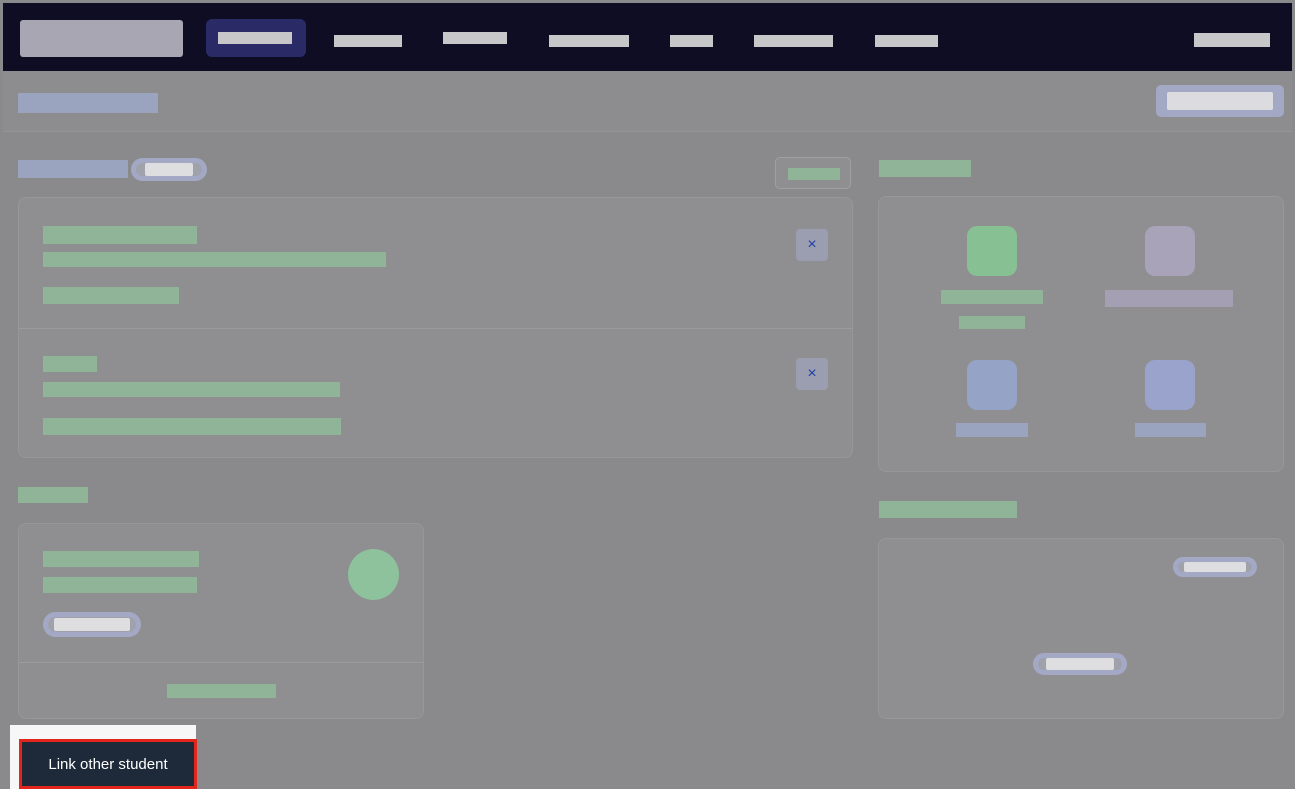 This screenshot has width=1295, height=789. What do you see at coordinates (221, 621) in the screenshot?
I see `student-summary-card` at bounding box center [221, 621].